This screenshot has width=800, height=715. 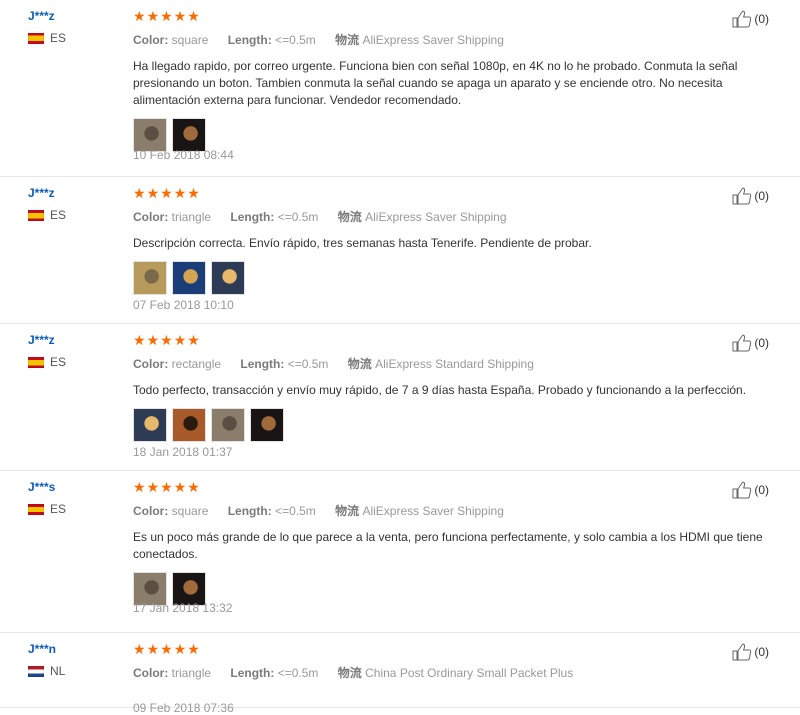 What do you see at coordinates (454, 364) in the screenshot?
I see `shipping-value: AliExpress Standard Shipping` at bounding box center [454, 364].